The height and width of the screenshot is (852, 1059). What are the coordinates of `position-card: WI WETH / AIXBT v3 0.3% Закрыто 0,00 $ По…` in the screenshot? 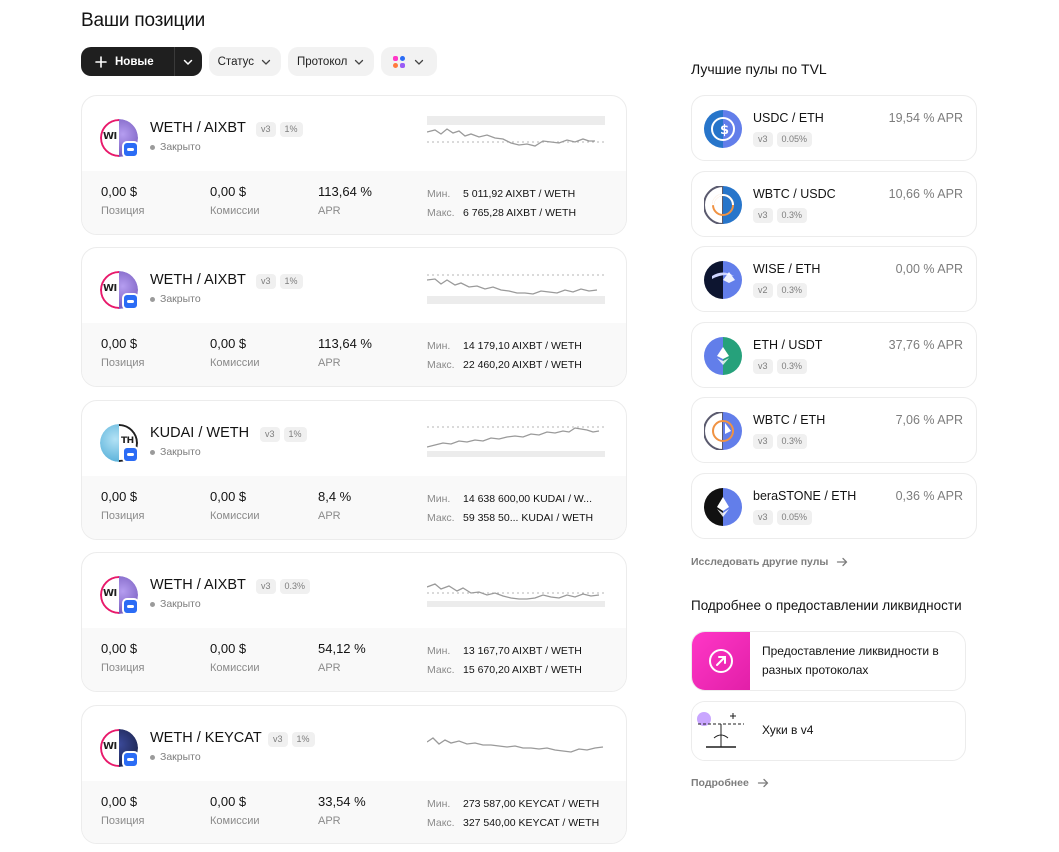 It's located at (354, 622).